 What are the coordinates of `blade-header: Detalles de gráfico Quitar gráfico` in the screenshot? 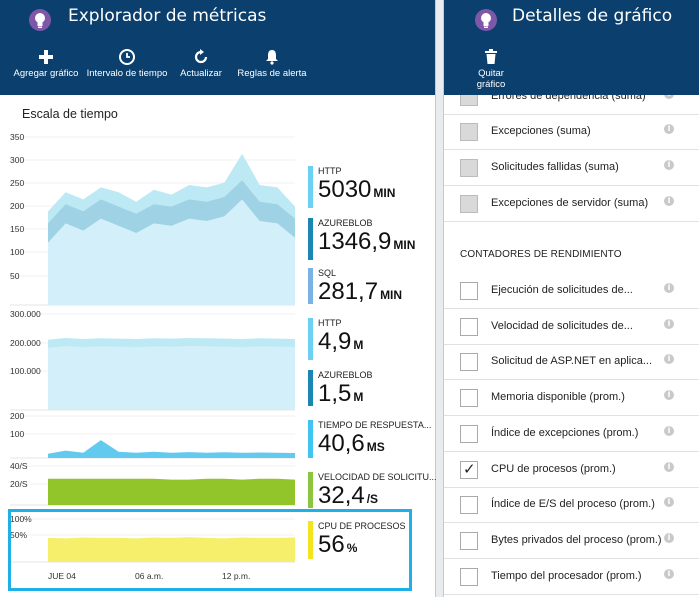 It's located at (571, 47).